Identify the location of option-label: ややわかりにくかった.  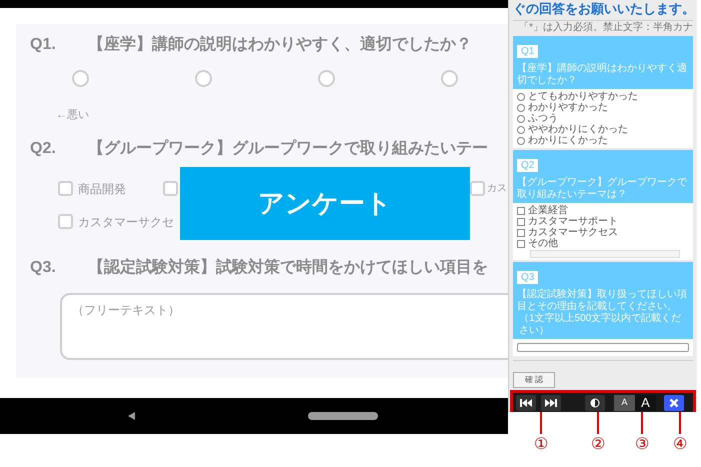
(578, 129).